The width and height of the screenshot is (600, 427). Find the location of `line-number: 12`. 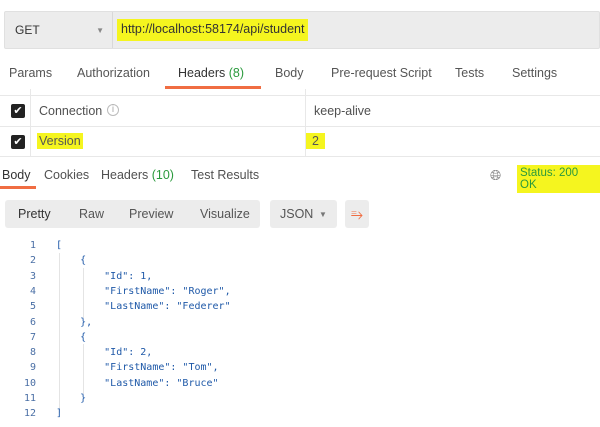

line-number: 12 is located at coordinates (29, 414).